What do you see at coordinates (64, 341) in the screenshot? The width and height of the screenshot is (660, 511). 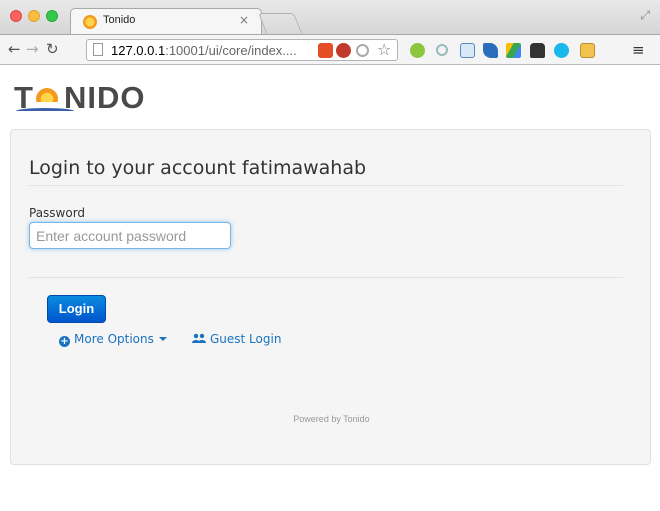 I see `plus-circle-icon: +` at bounding box center [64, 341].